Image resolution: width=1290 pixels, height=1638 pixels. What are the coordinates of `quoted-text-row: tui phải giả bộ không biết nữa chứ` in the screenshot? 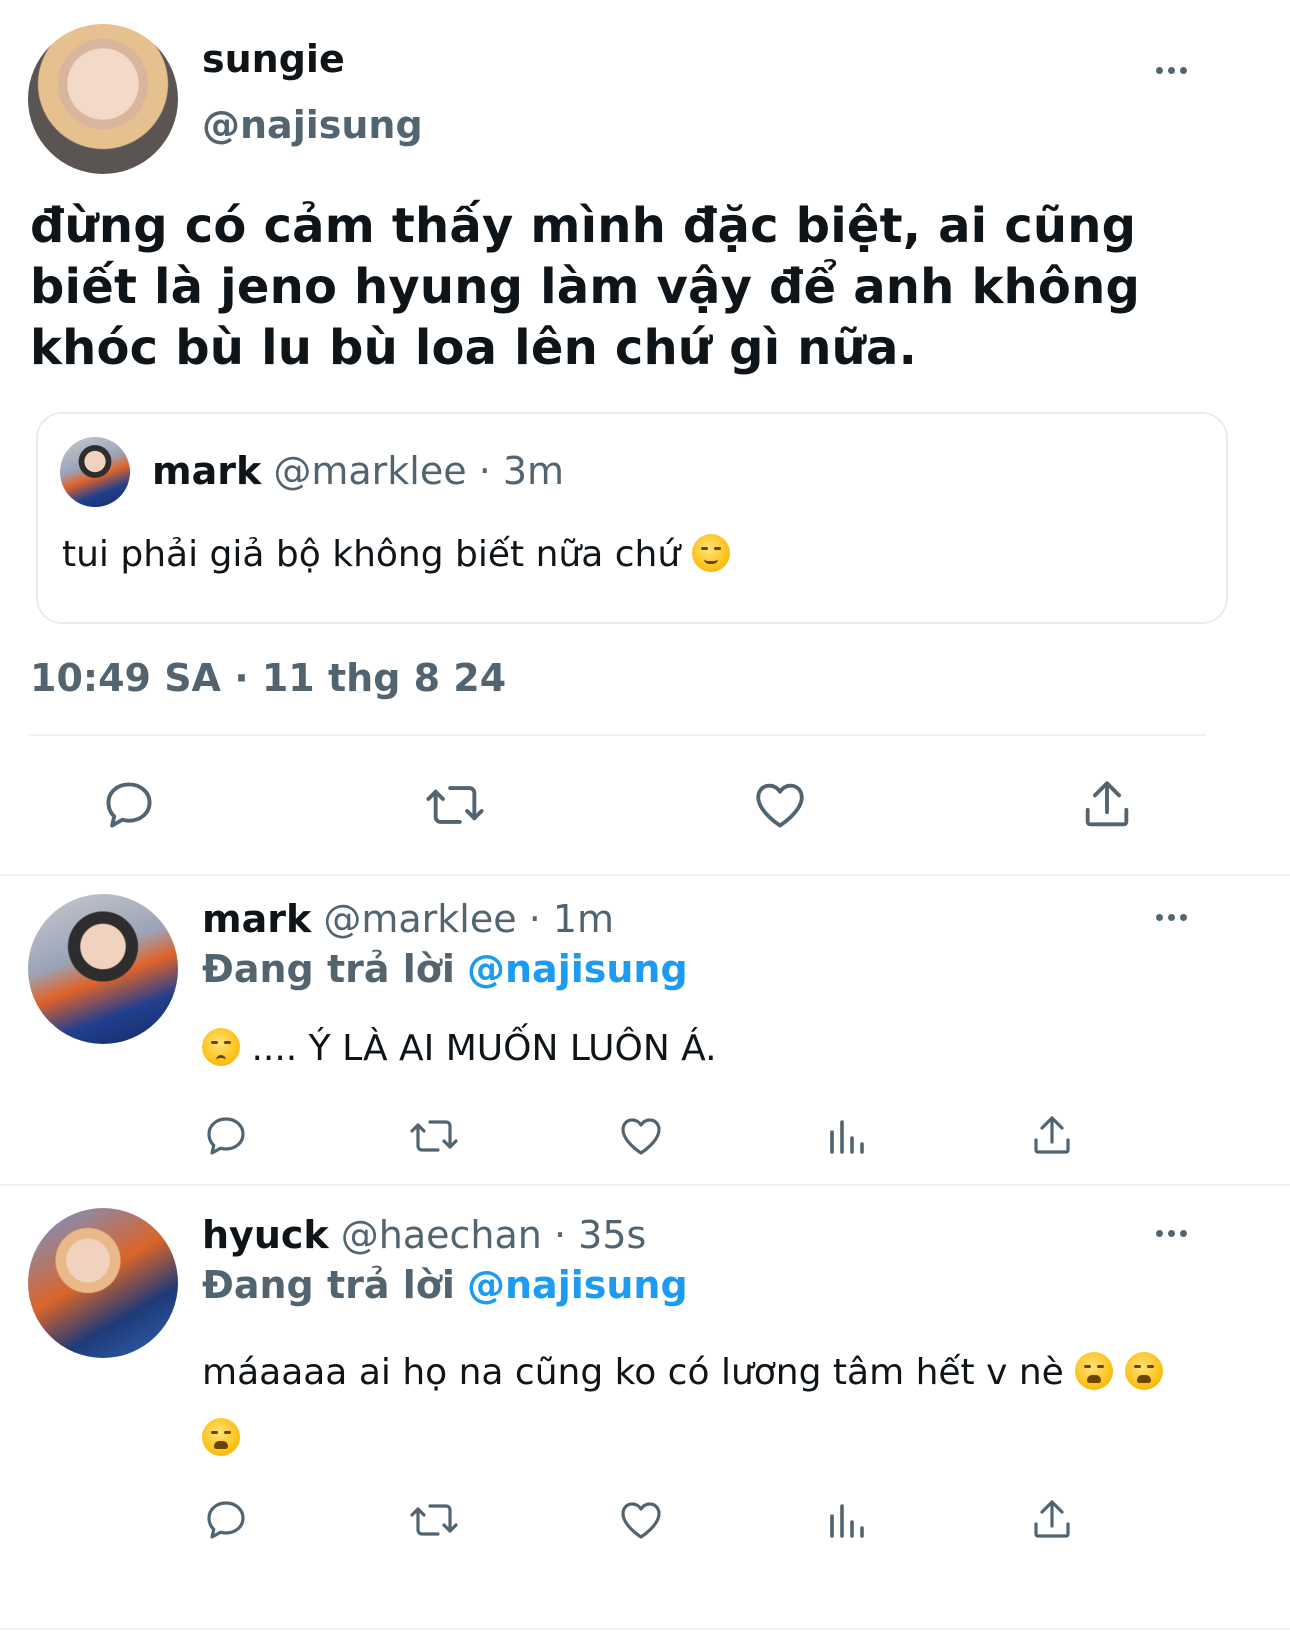 It's located at (396, 555).